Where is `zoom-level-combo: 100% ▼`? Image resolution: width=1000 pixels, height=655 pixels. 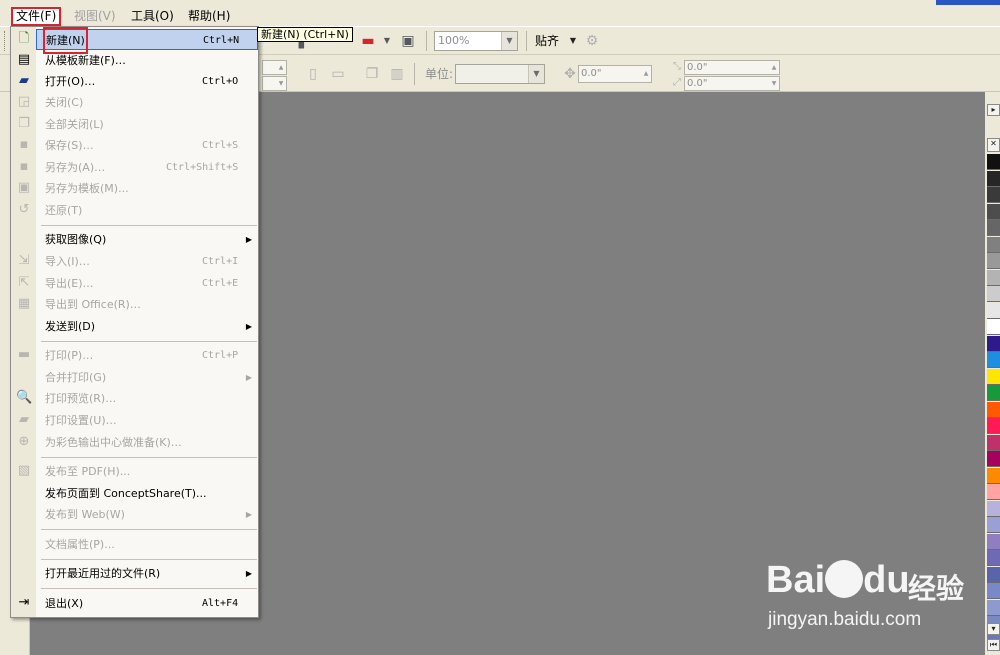 zoom-level-combo: 100% ▼ is located at coordinates (476, 41).